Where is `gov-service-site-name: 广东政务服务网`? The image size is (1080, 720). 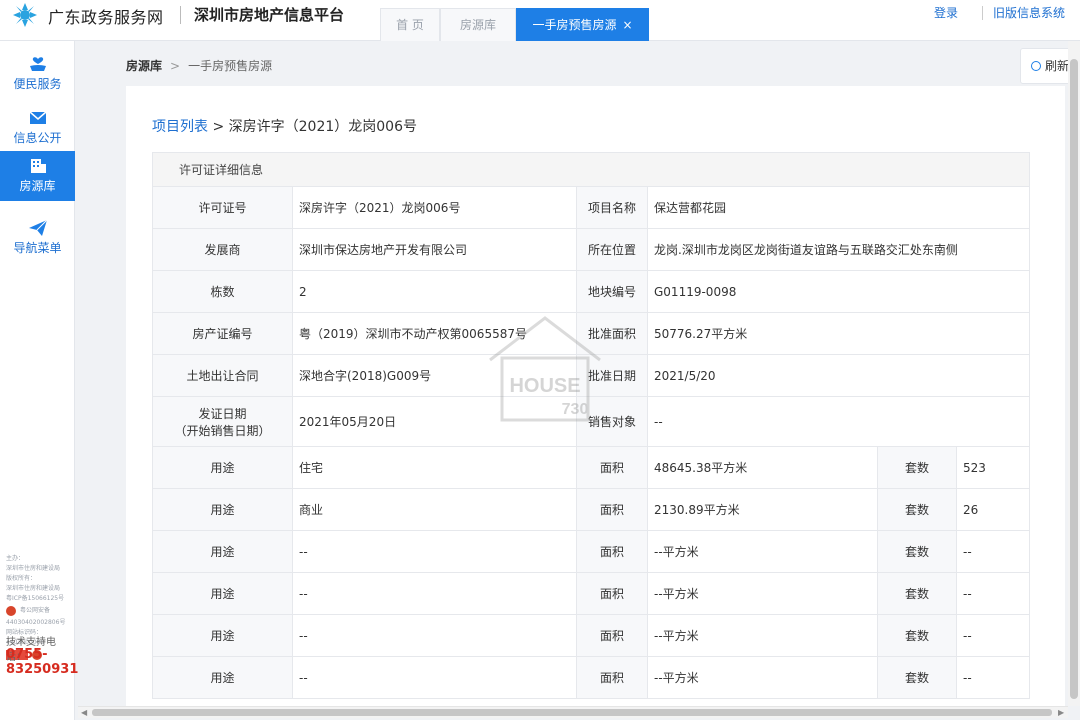
gov-service-site-name: 广东政务服务网 is located at coordinates (106, 16).